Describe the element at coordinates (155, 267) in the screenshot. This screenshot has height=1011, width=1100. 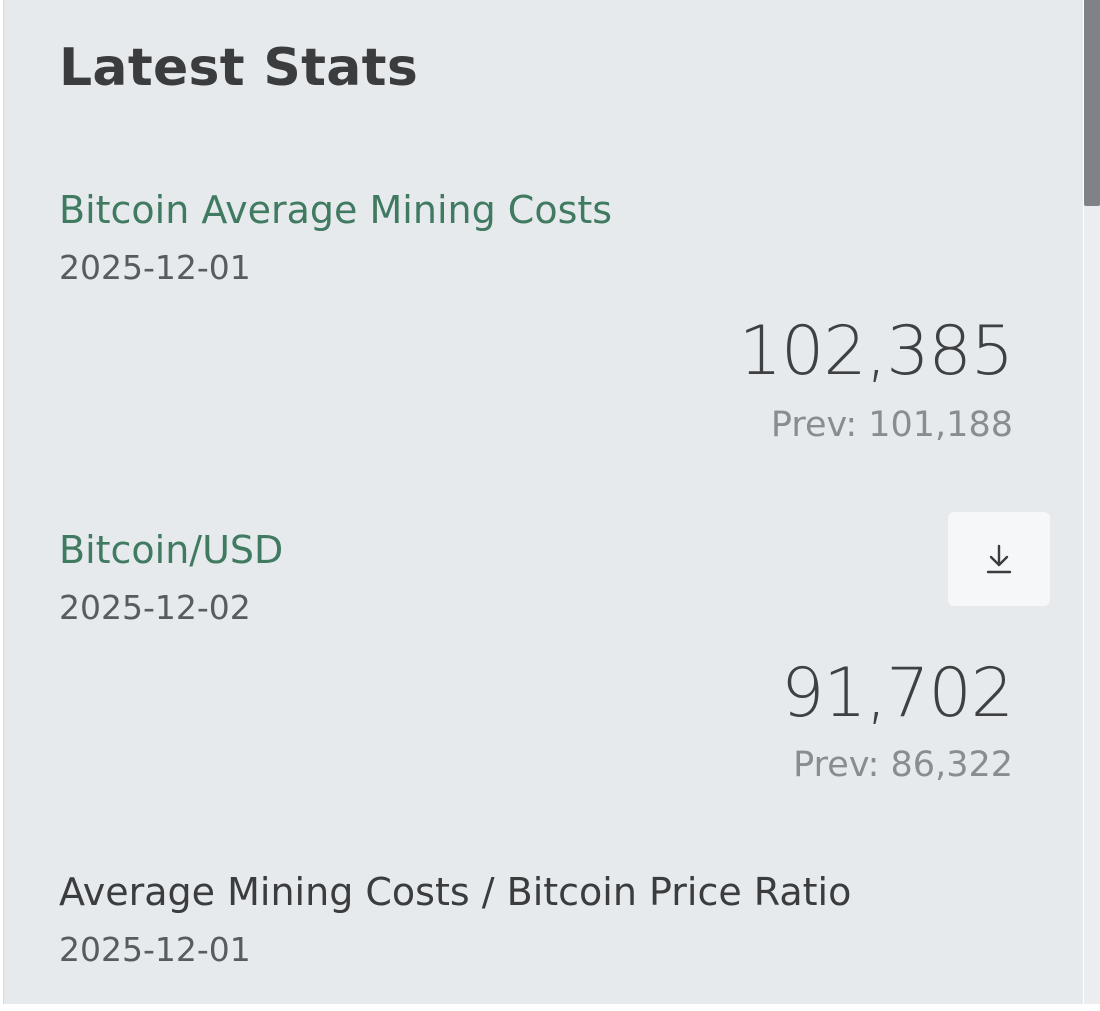
I see `stat-date-mining-costs: 2025-12-01` at that location.